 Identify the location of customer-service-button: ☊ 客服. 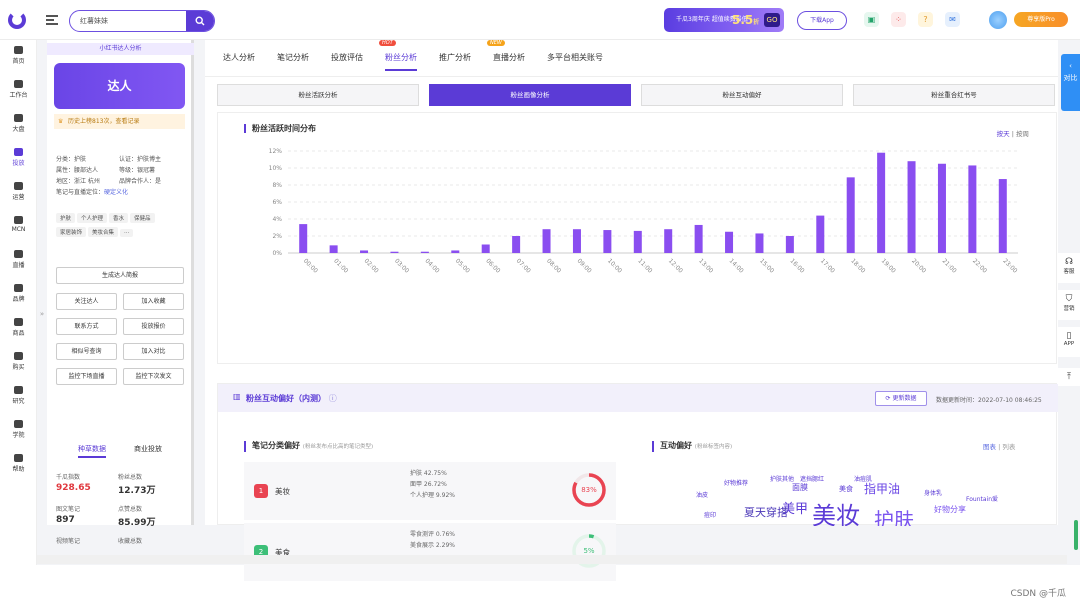
(1069, 268).